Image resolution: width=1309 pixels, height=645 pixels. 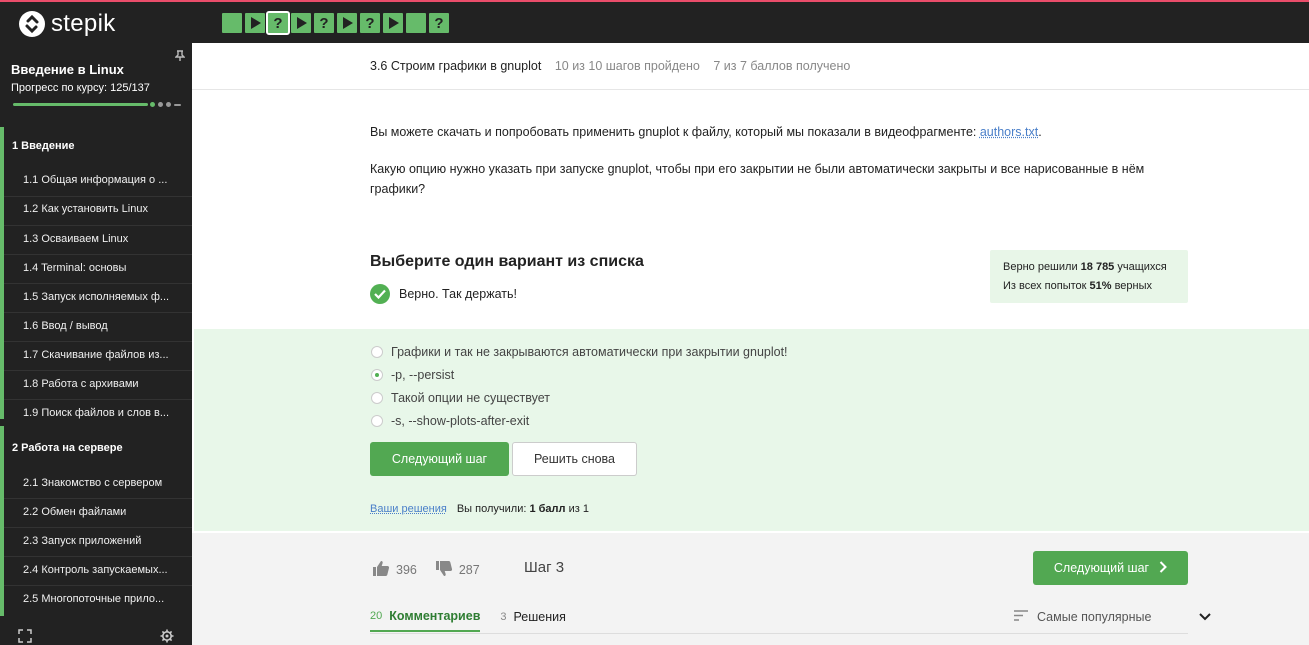 I want to click on sort-dropdown: Самые популярные, so click(x=1113, y=617).